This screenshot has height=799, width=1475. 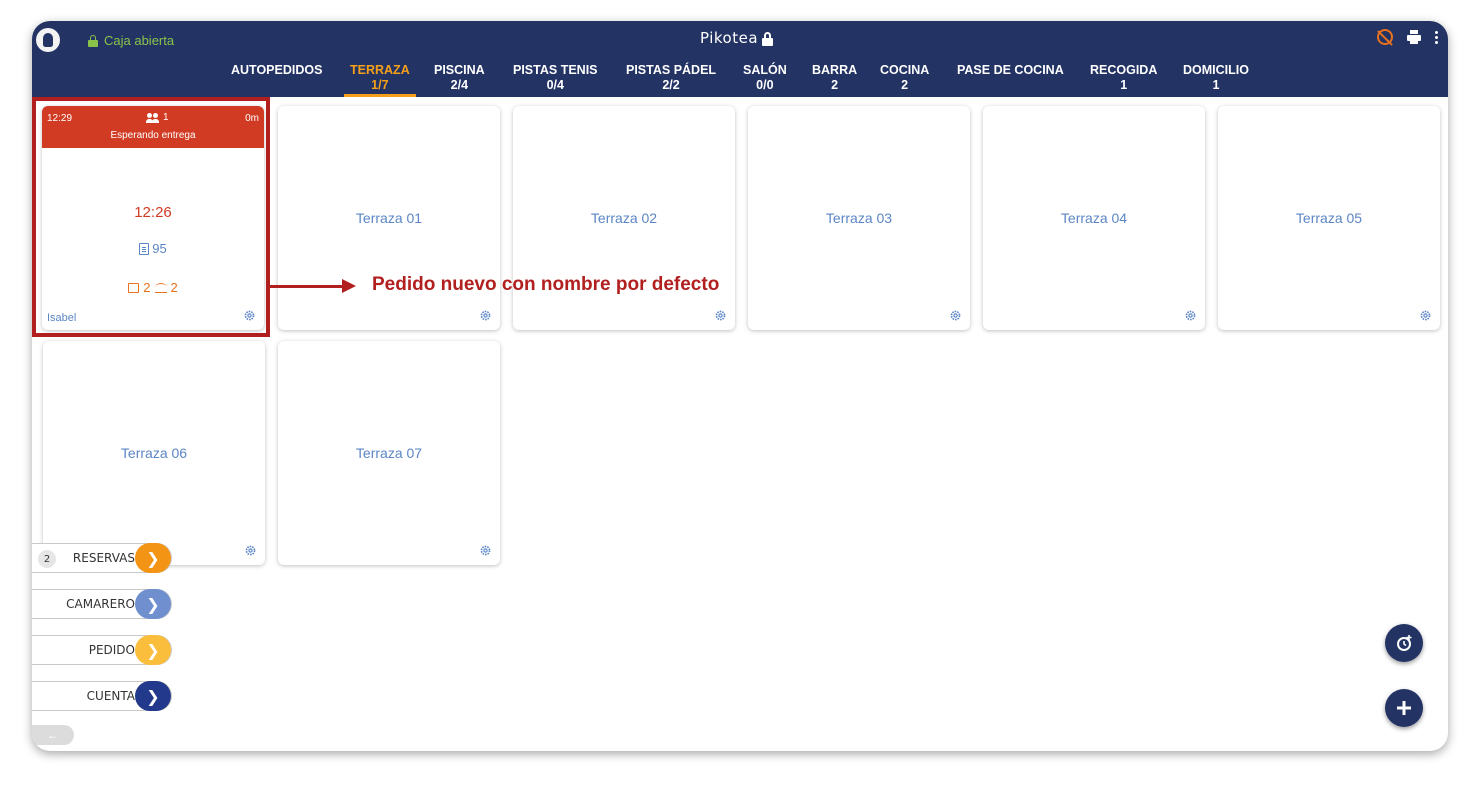 What do you see at coordinates (306, 286) in the screenshot?
I see `annotation-arrow` at bounding box center [306, 286].